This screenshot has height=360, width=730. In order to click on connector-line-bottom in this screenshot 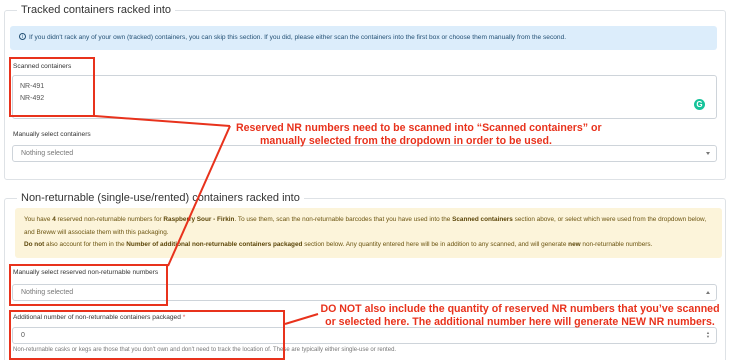, I will do `click(301, 319)`.